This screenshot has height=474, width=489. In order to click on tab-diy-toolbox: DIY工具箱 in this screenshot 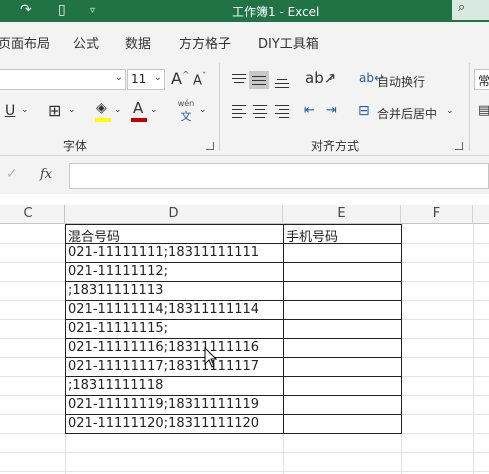, I will do `click(288, 42)`.